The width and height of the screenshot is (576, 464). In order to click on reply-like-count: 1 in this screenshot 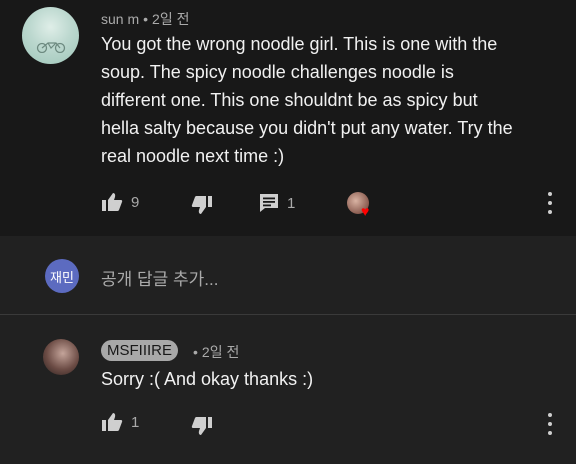, I will do `click(135, 422)`.